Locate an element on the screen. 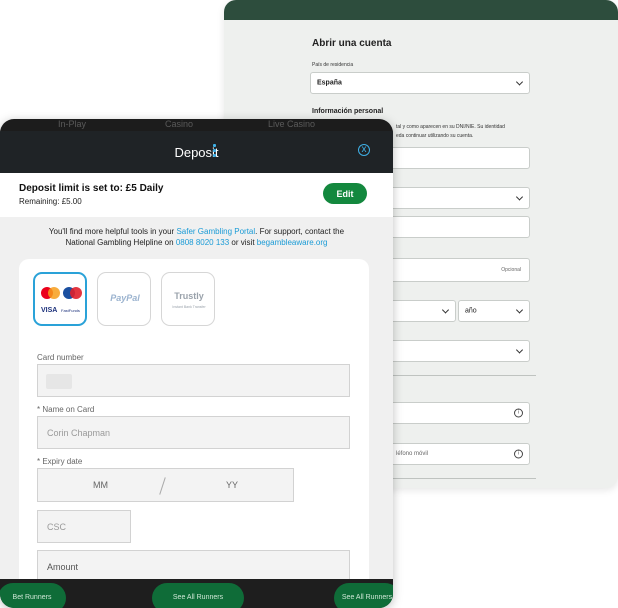 This screenshot has width=618, height=608. year-placeholder: año is located at coordinates (471, 311).